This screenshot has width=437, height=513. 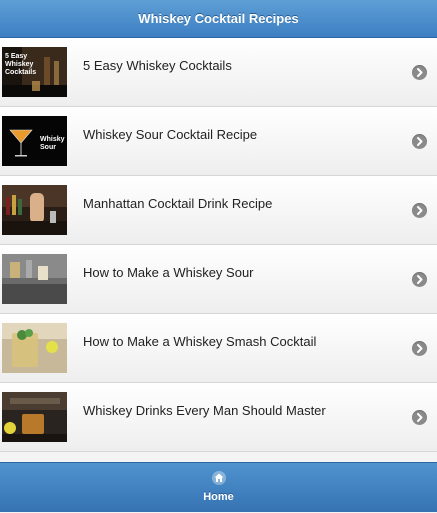 I want to click on item-title: 5 Easy Whiskey Cocktails, so click(x=157, y=65).